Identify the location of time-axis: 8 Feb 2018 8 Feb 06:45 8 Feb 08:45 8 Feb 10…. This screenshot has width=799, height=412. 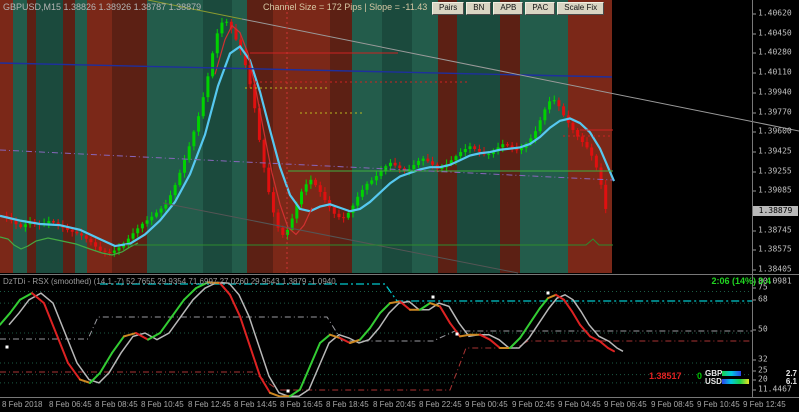
(399, 405).